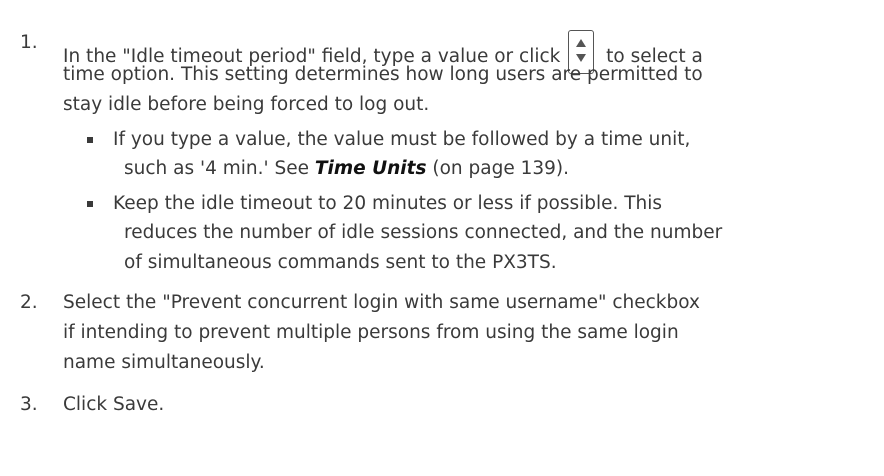  What do you see at coordinates (498, 168) in the screenshot?
I see `bullet-1-text-after-link: (on page 139).` at bounding box center [498, 168].